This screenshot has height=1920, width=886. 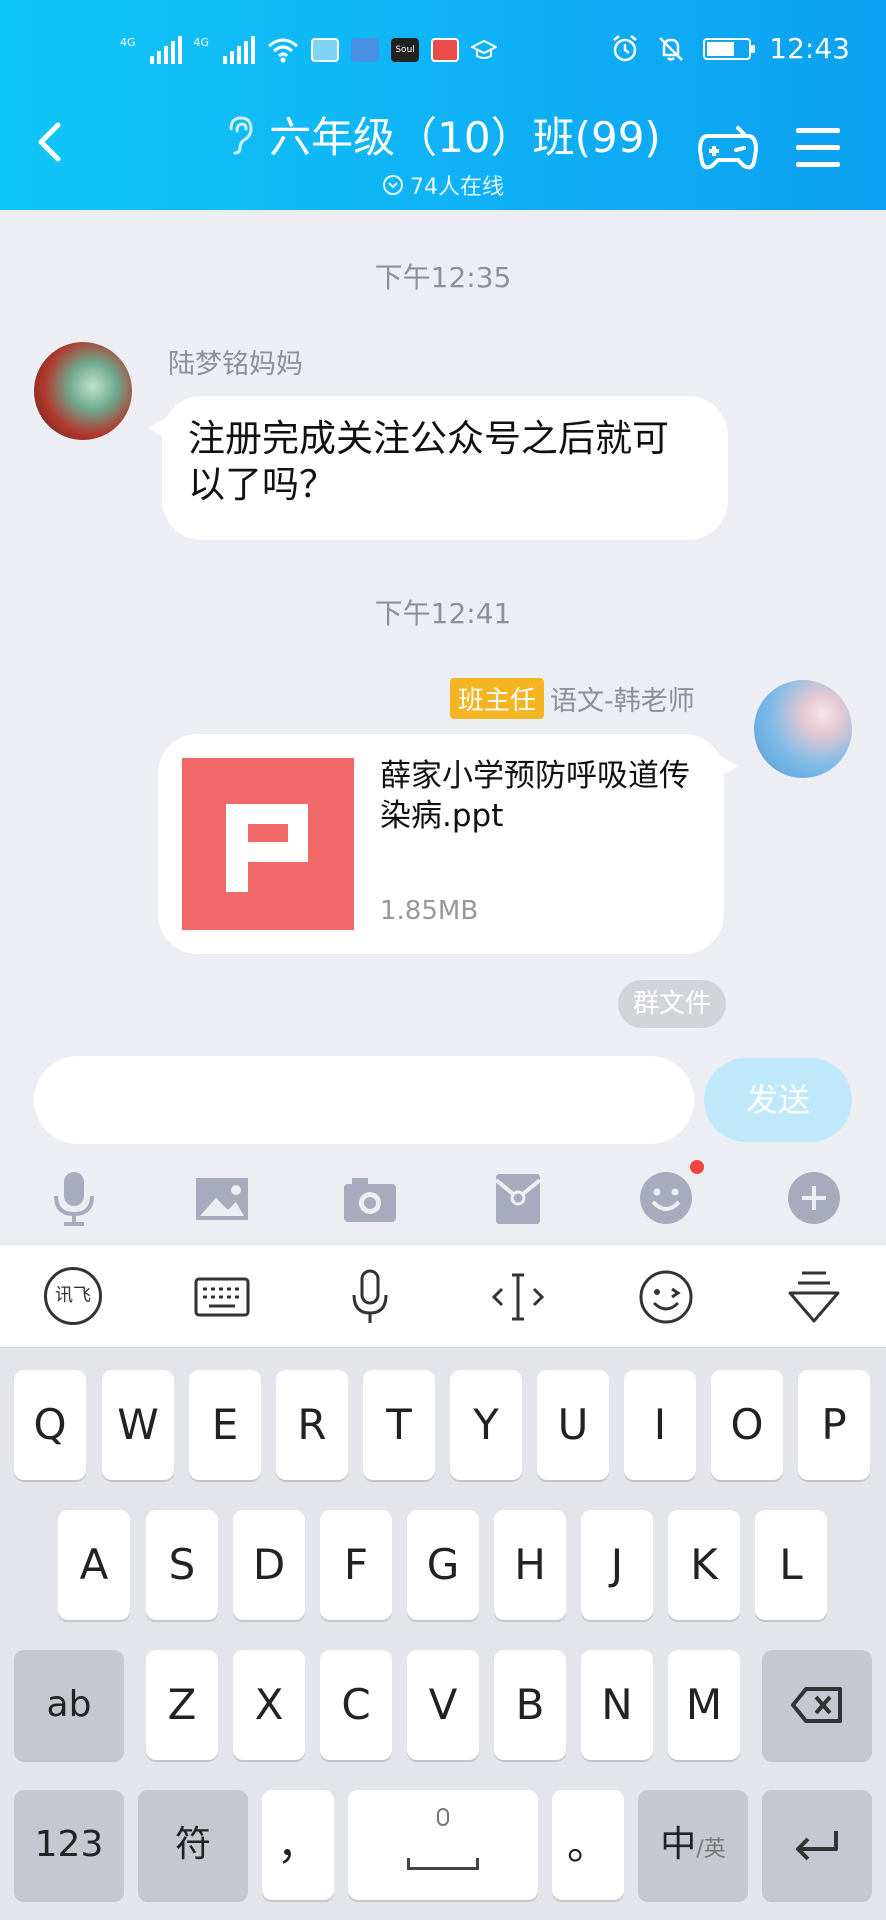 I want to click on status-time: 12:43, so click(x=809, y=48).